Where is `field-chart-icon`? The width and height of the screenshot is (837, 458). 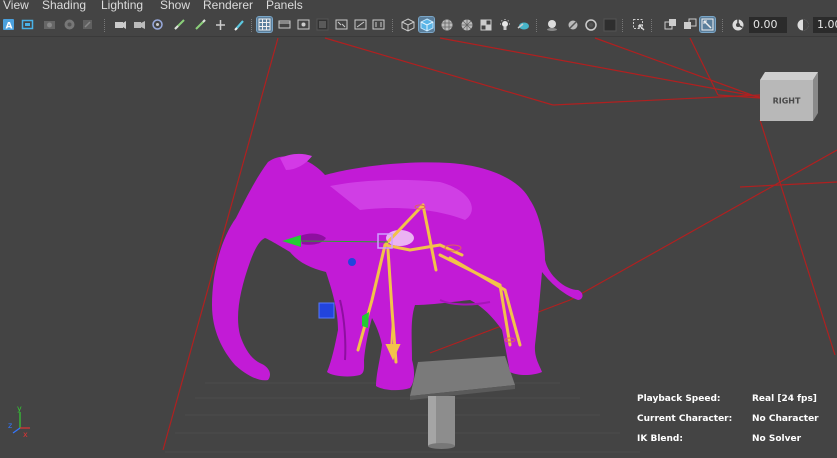
field-chart-icon is located at coordinates (200, 24).